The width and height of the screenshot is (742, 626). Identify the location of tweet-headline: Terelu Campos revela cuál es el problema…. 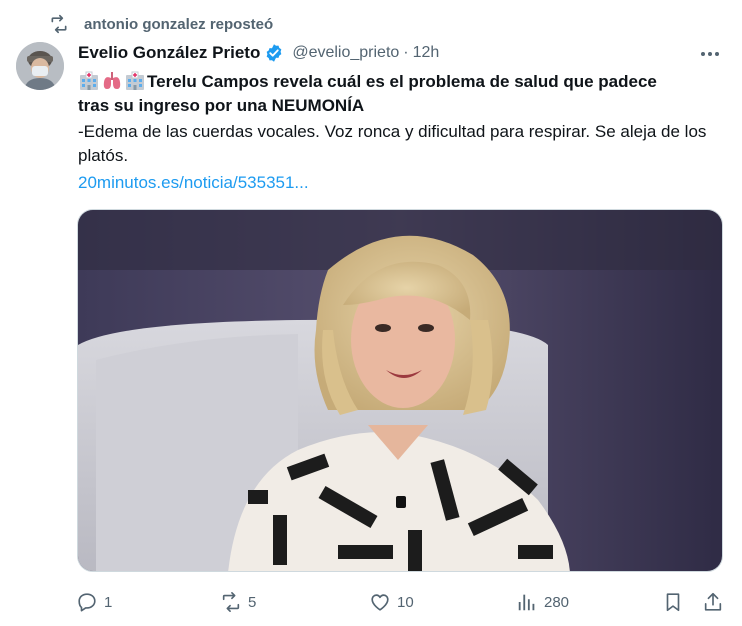
(403, 82).